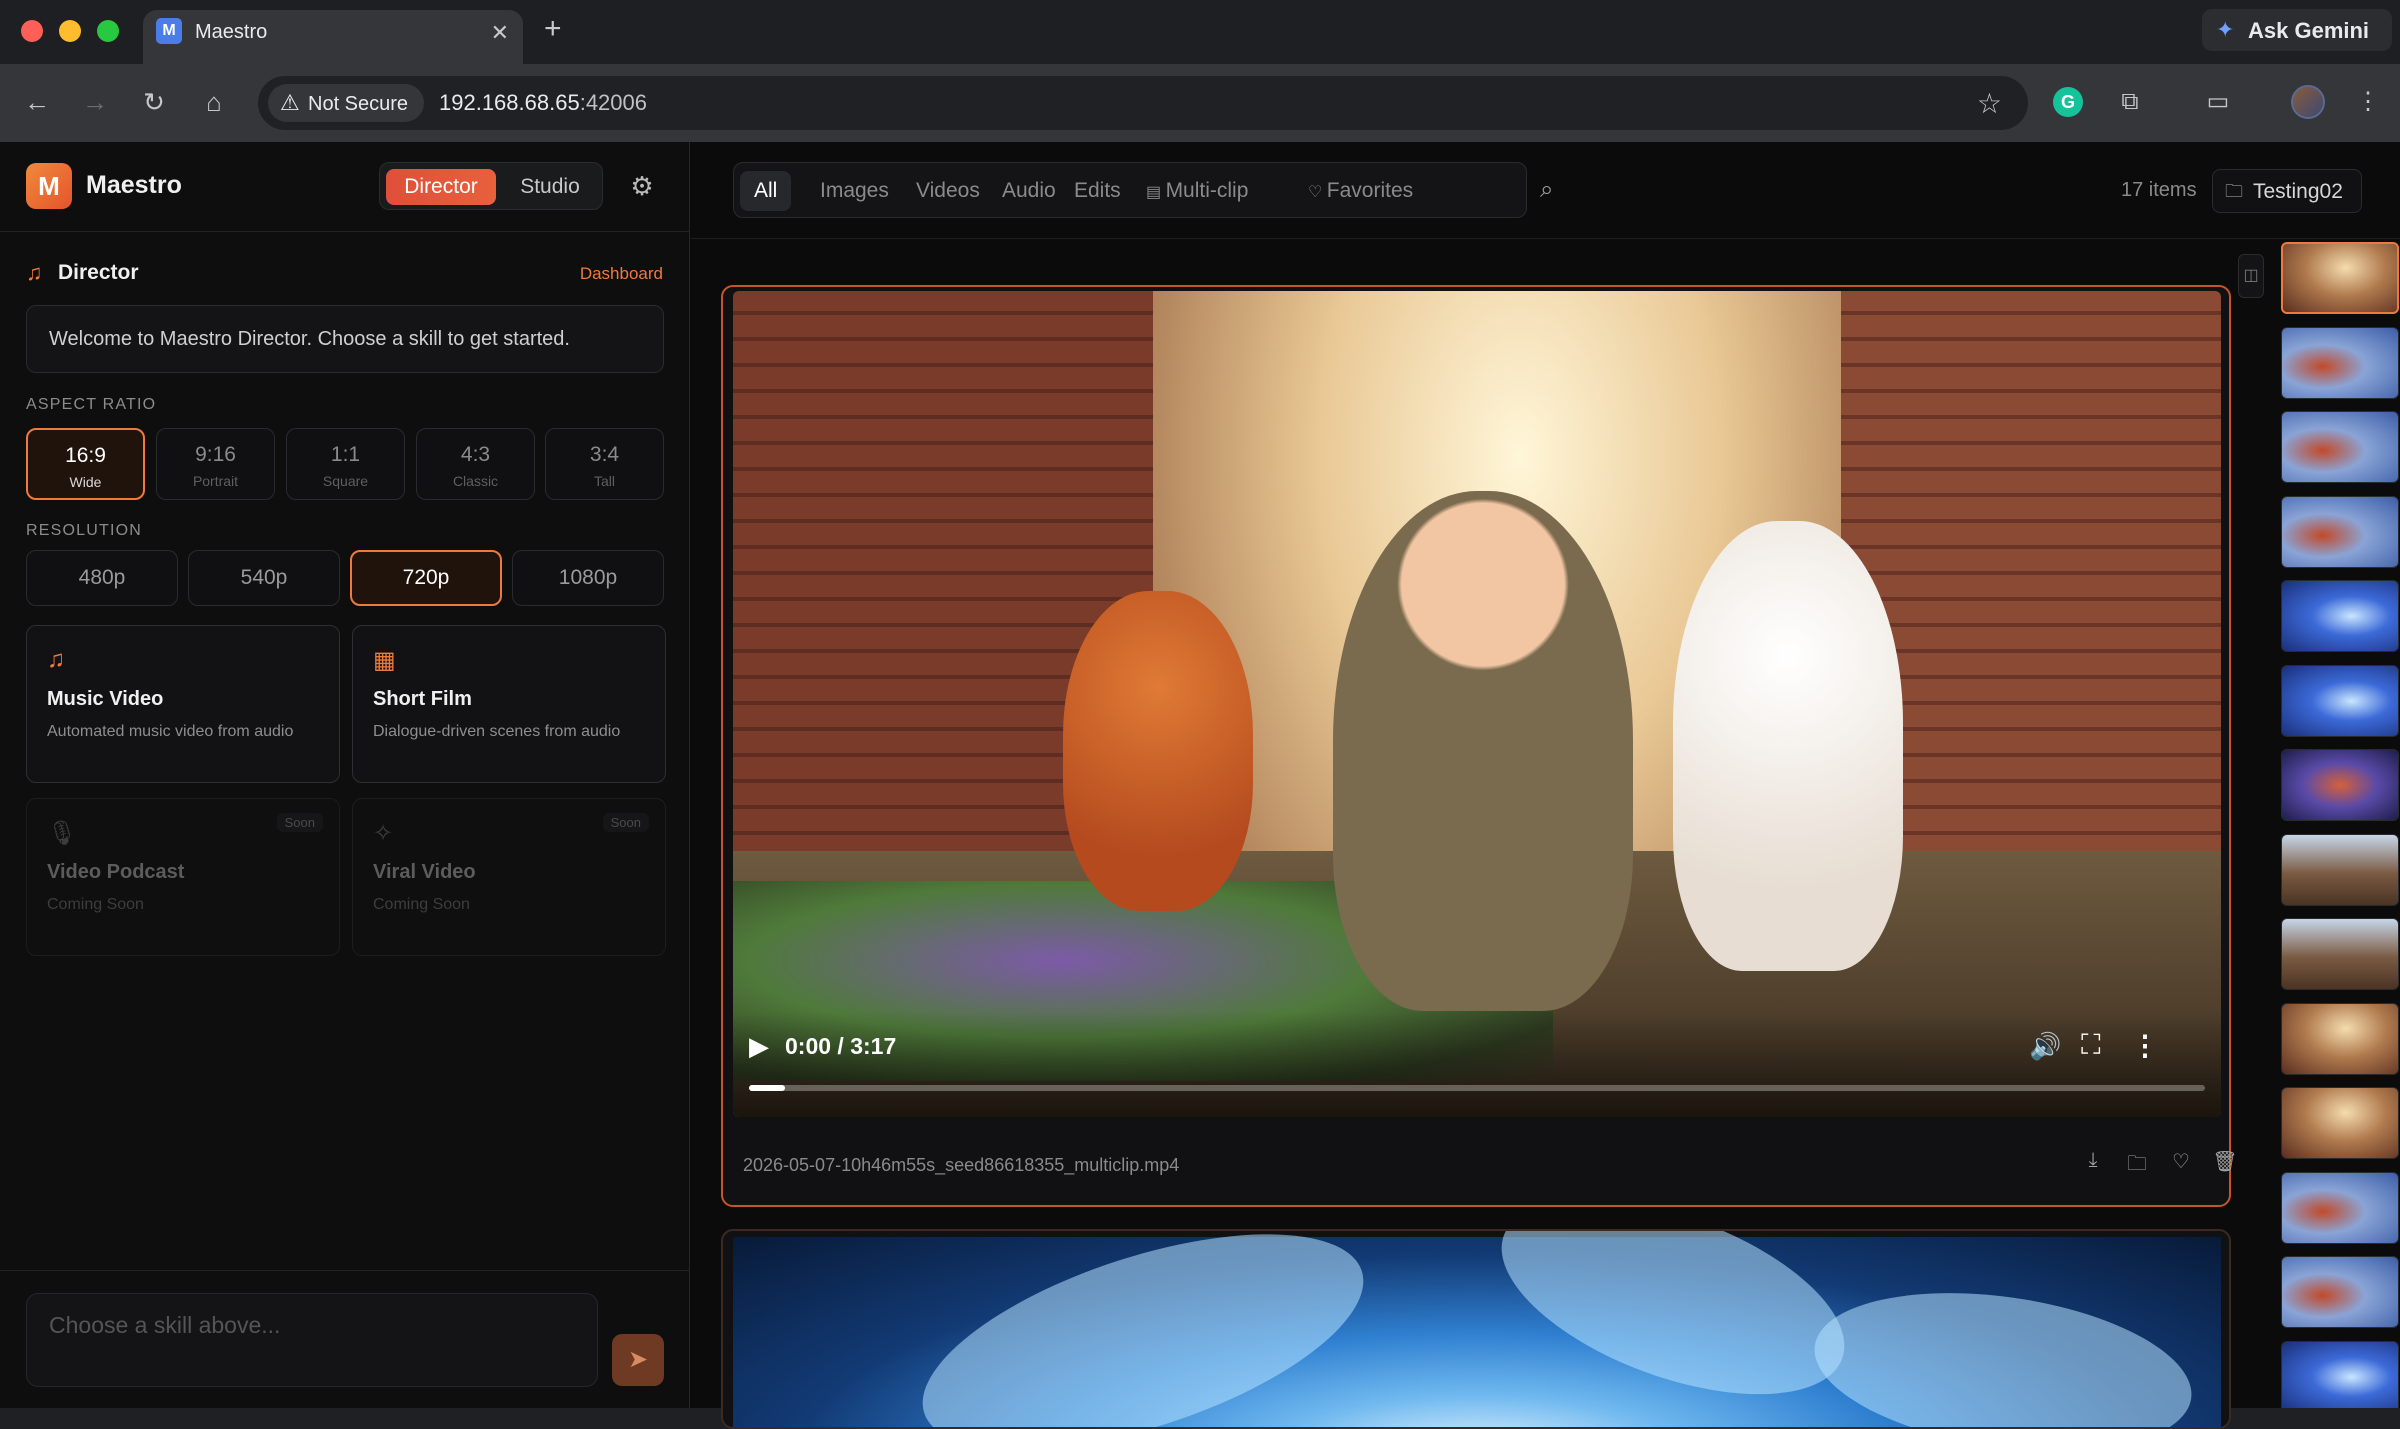  What do you see at coordinates (105, 699) in the screenshot?
I see `skill-title: Music Video` at bounding box center [105, 699].